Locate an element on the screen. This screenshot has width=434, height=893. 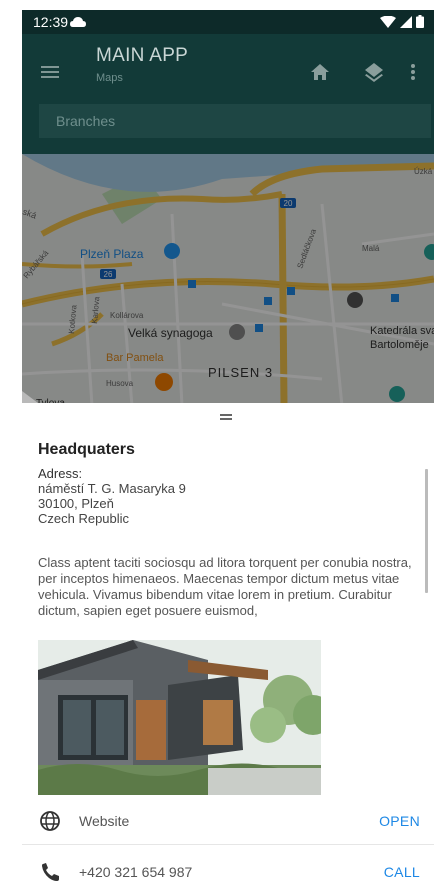
home-button is located at coordinates (320, 72).